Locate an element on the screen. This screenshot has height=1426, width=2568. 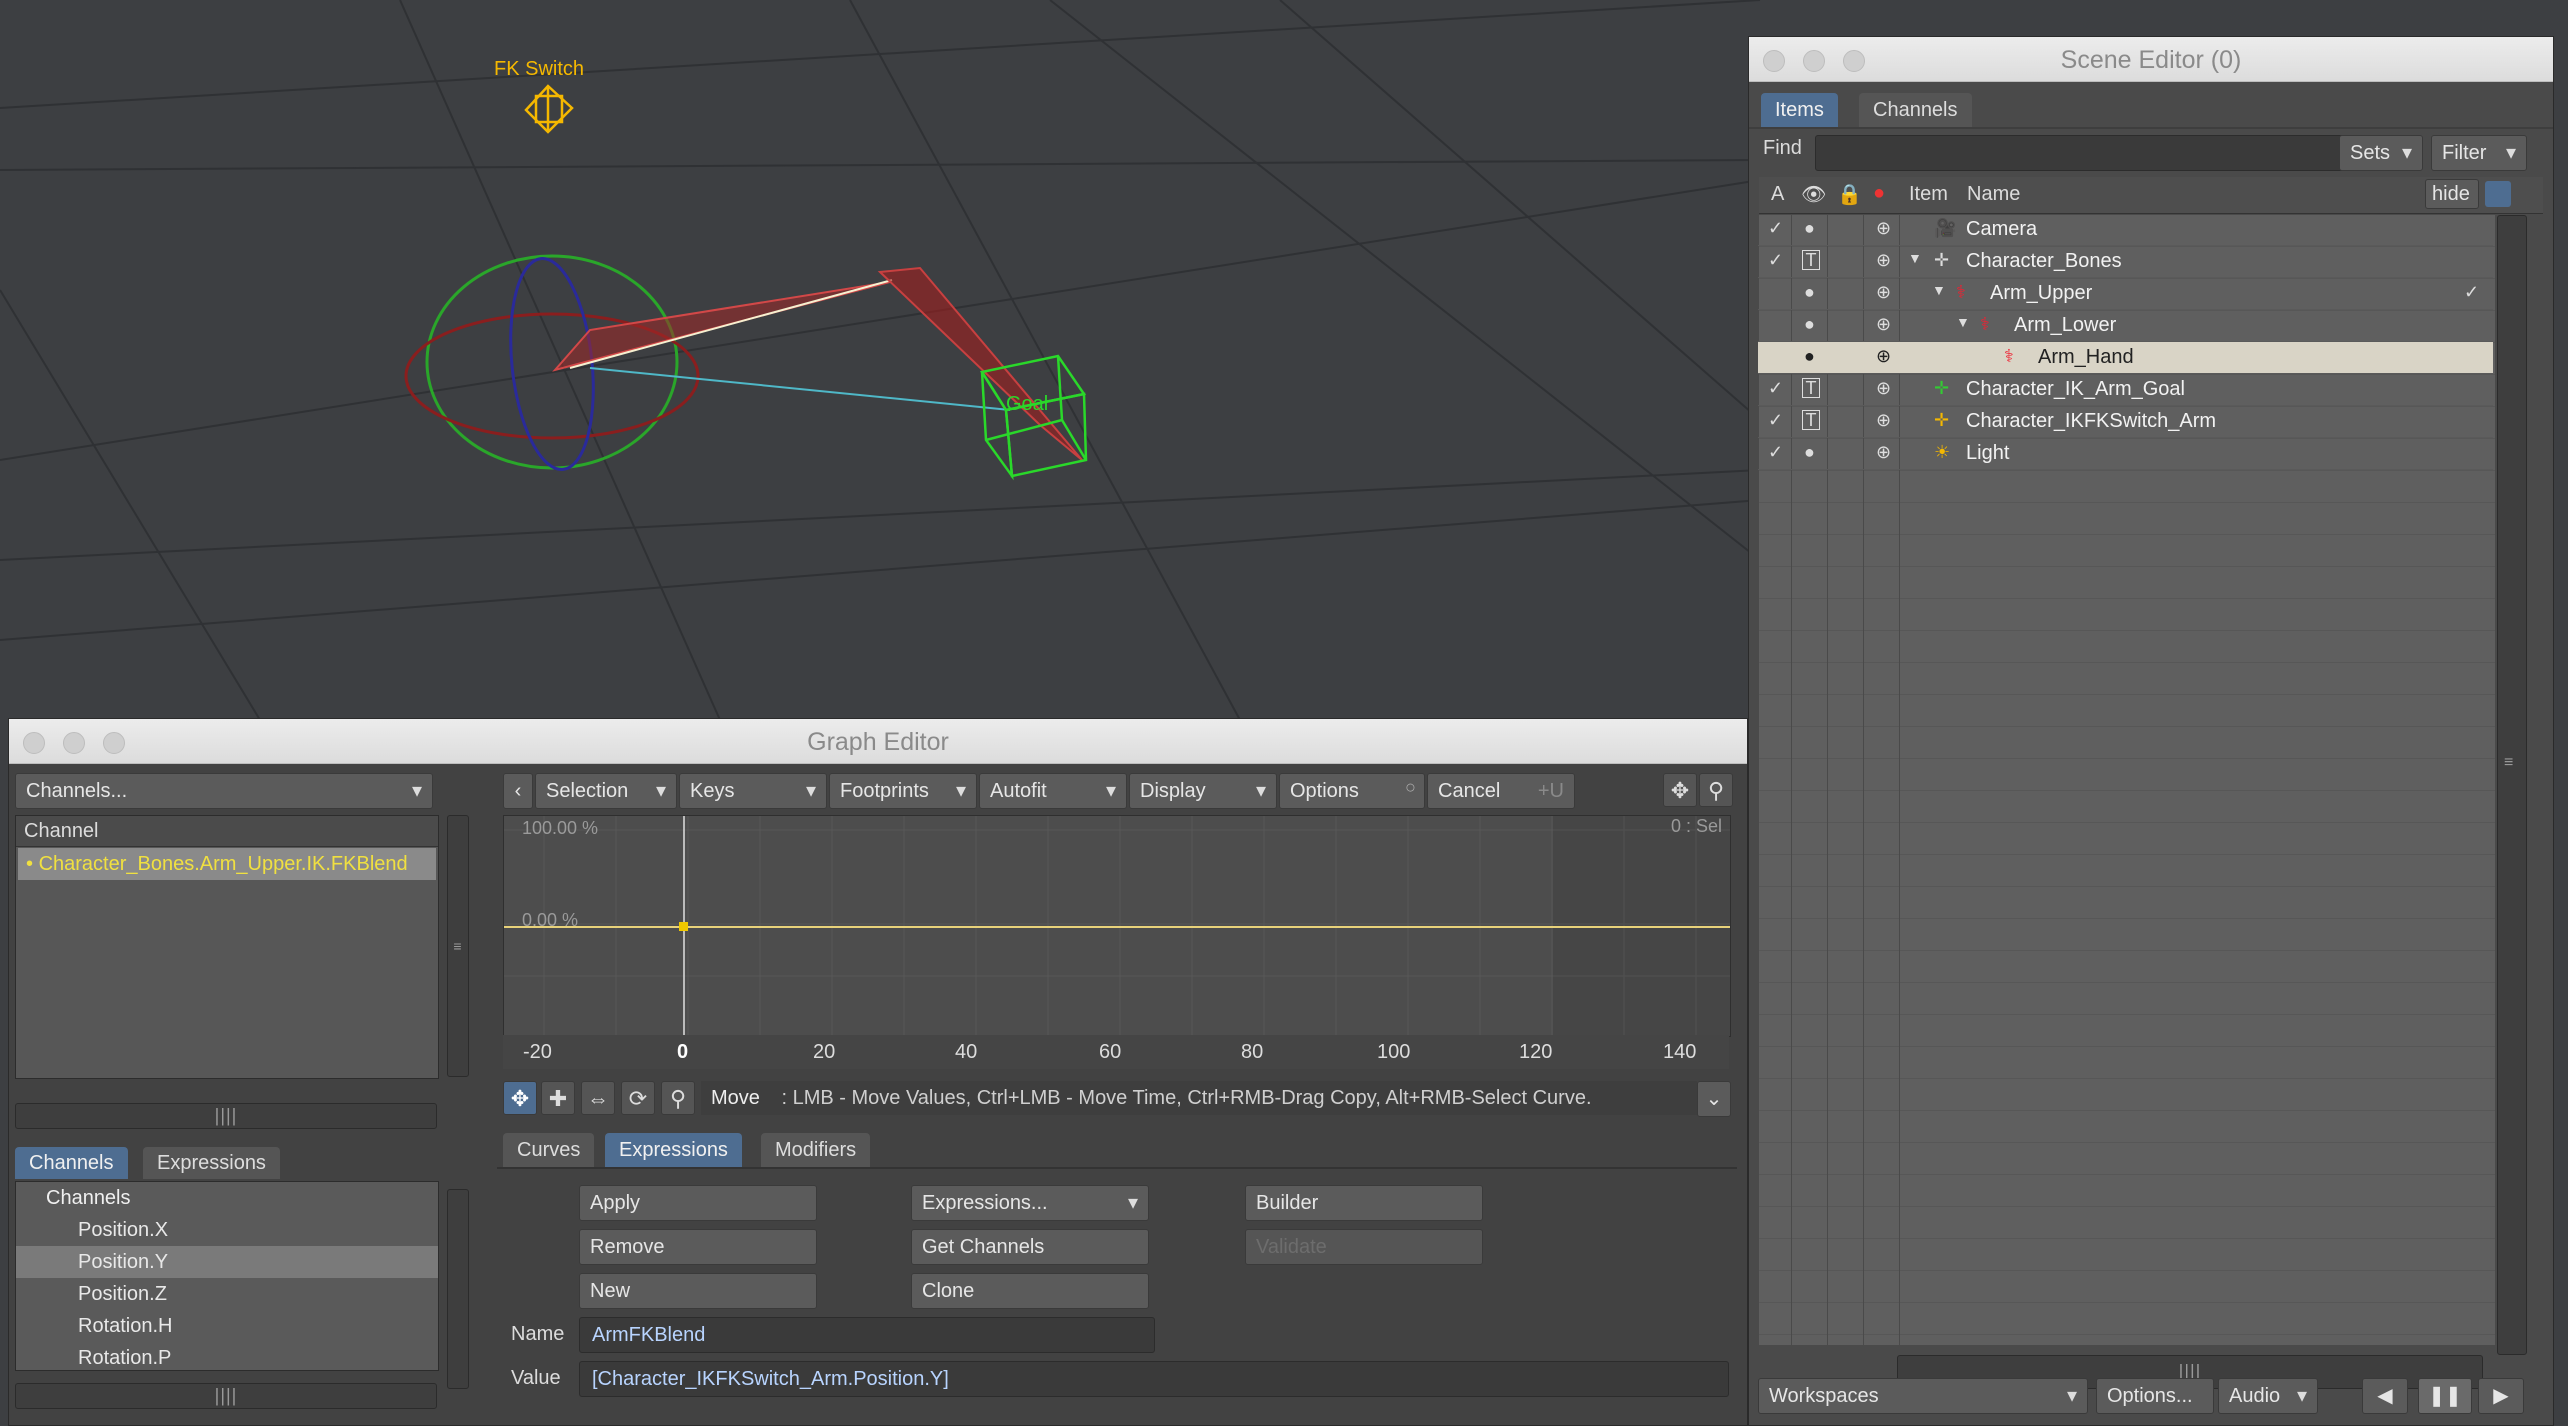
scene-editor-titlebar: Scene Editor (0) is located at coordinates (2151, 59).